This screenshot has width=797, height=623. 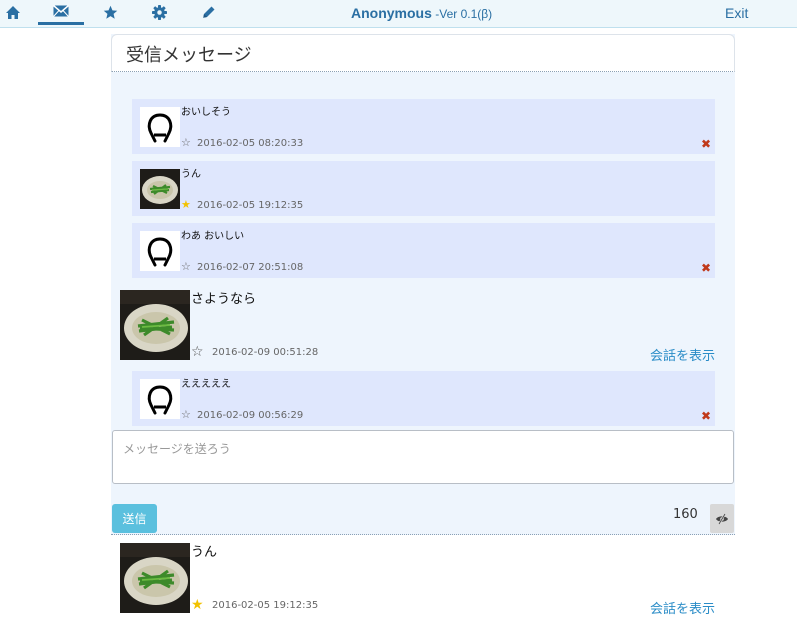 What do you see at coordinates (265, 605) in the screenshot?
I see `message-date: 2016-02-05 19:12:35` at bounding box center [265, 605].